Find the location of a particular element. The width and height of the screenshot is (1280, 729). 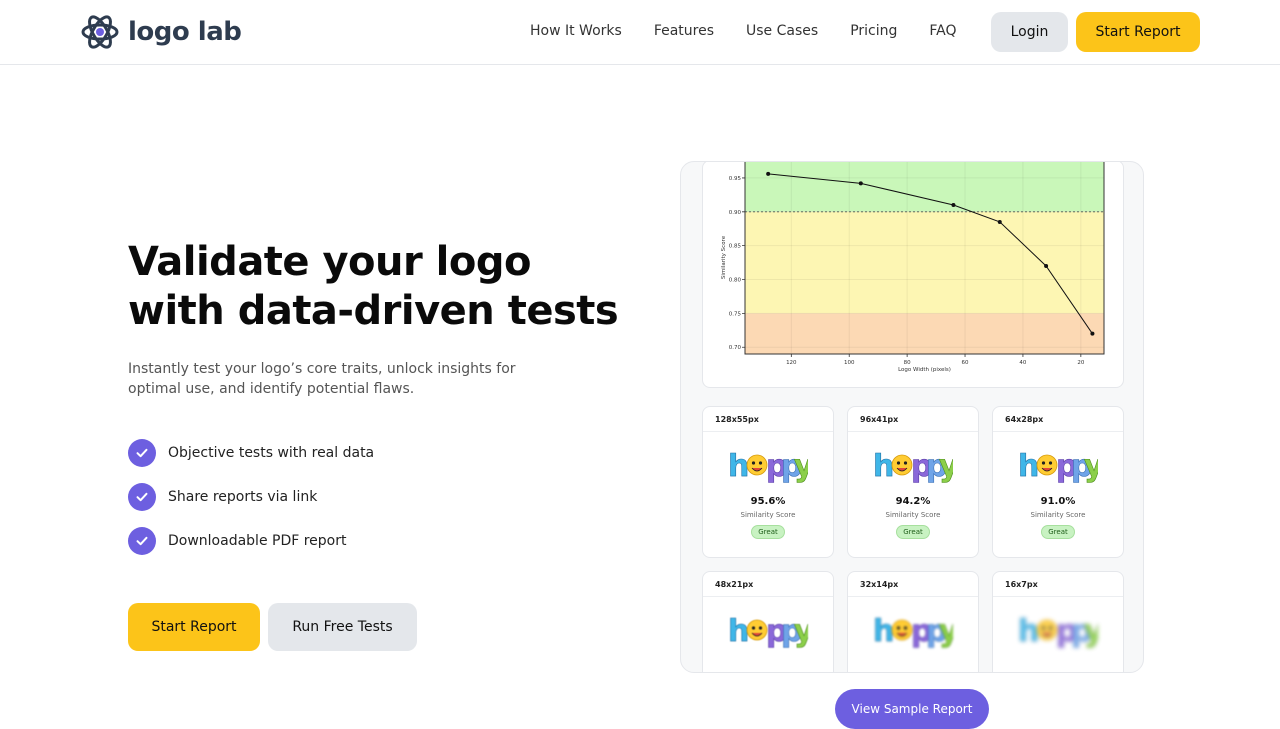

chart-x-tick-label: 20 is located at coordinates (1080, 363).